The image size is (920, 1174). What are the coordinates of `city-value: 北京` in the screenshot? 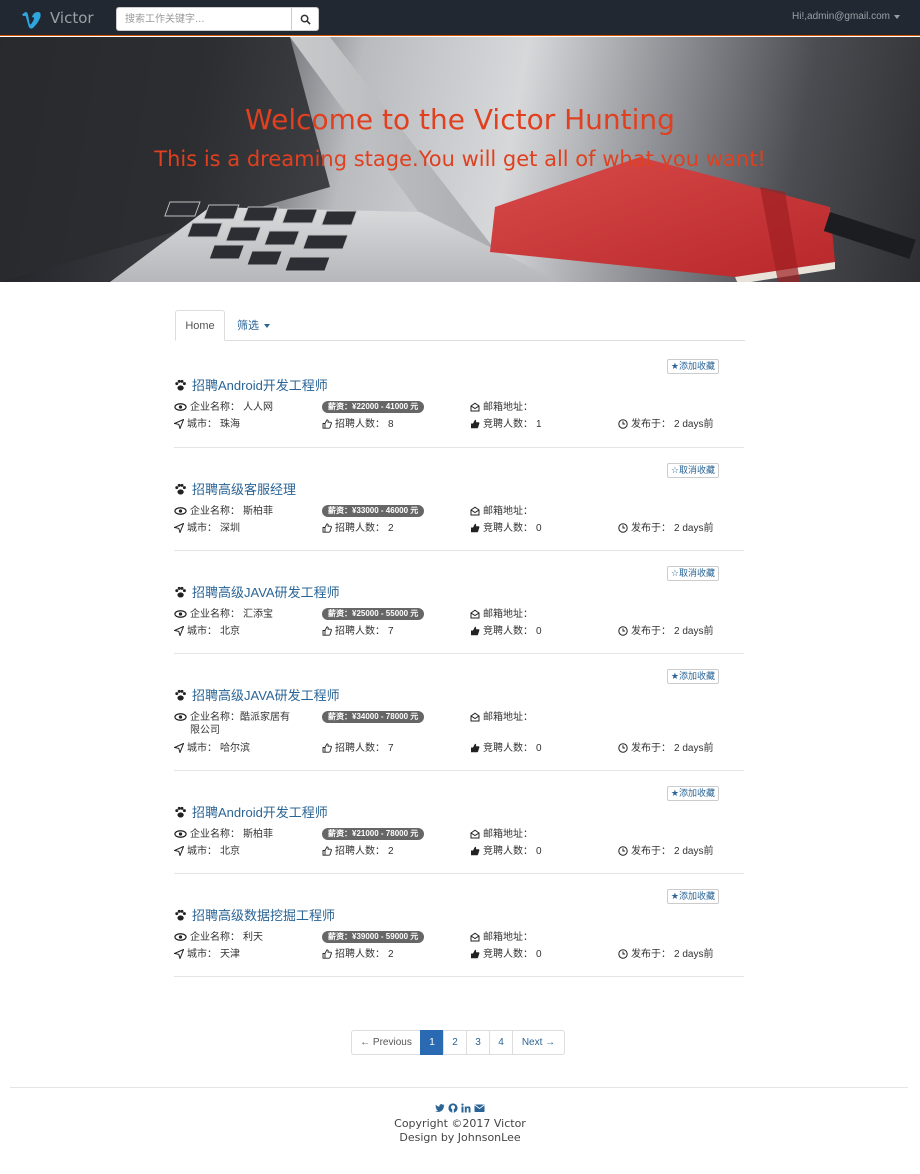 It's located at (230, 631).